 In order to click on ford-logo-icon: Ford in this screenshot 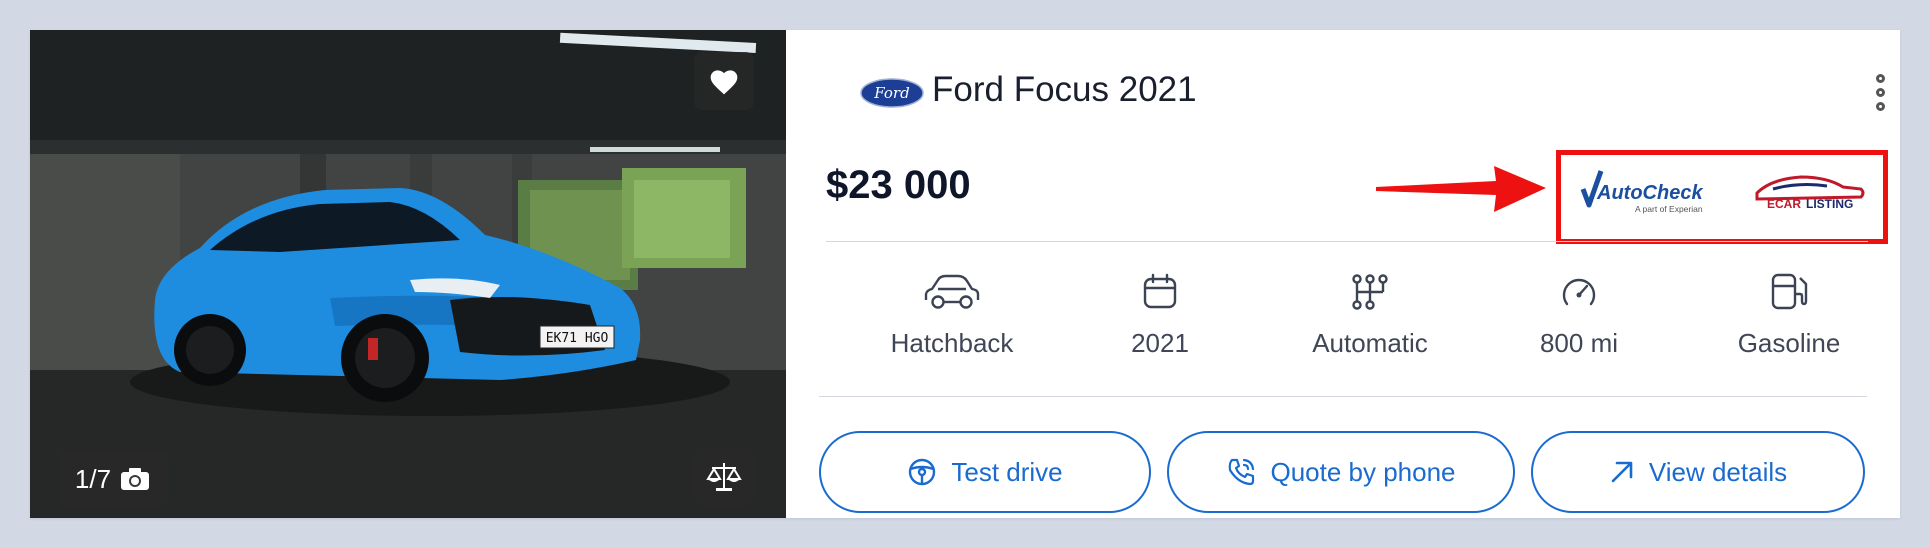, I will do `click(892, 93)`.